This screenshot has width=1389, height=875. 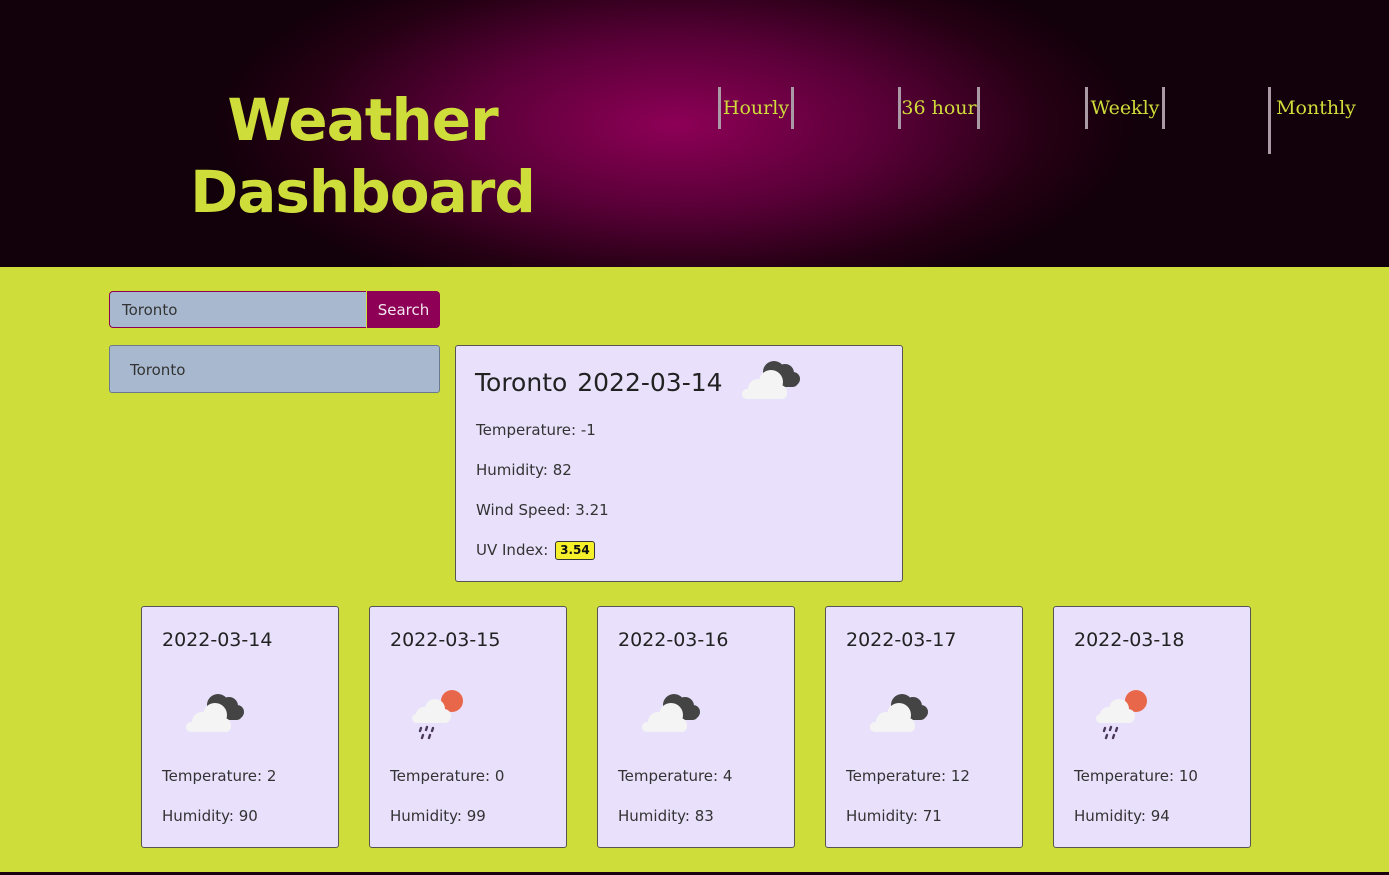 What do you see at coordinates (274, 369) in the screenshot?
I see `history-item-toronto: Toronto` at bounding box center [274, 369].